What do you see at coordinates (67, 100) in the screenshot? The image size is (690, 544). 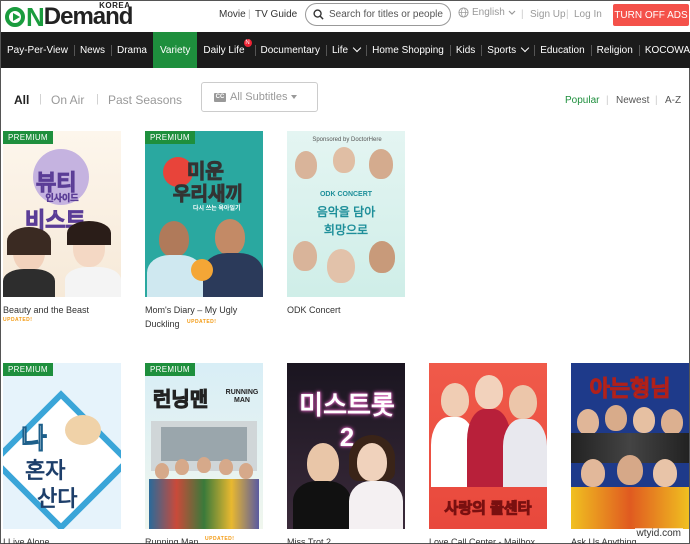 I see `tab-on-air: On Air` at bounding box center [67, 100].